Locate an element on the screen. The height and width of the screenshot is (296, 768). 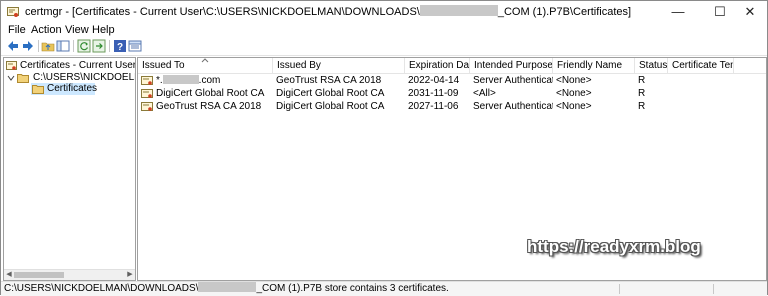
menu-help: Help is located at coordinates (103, 30).